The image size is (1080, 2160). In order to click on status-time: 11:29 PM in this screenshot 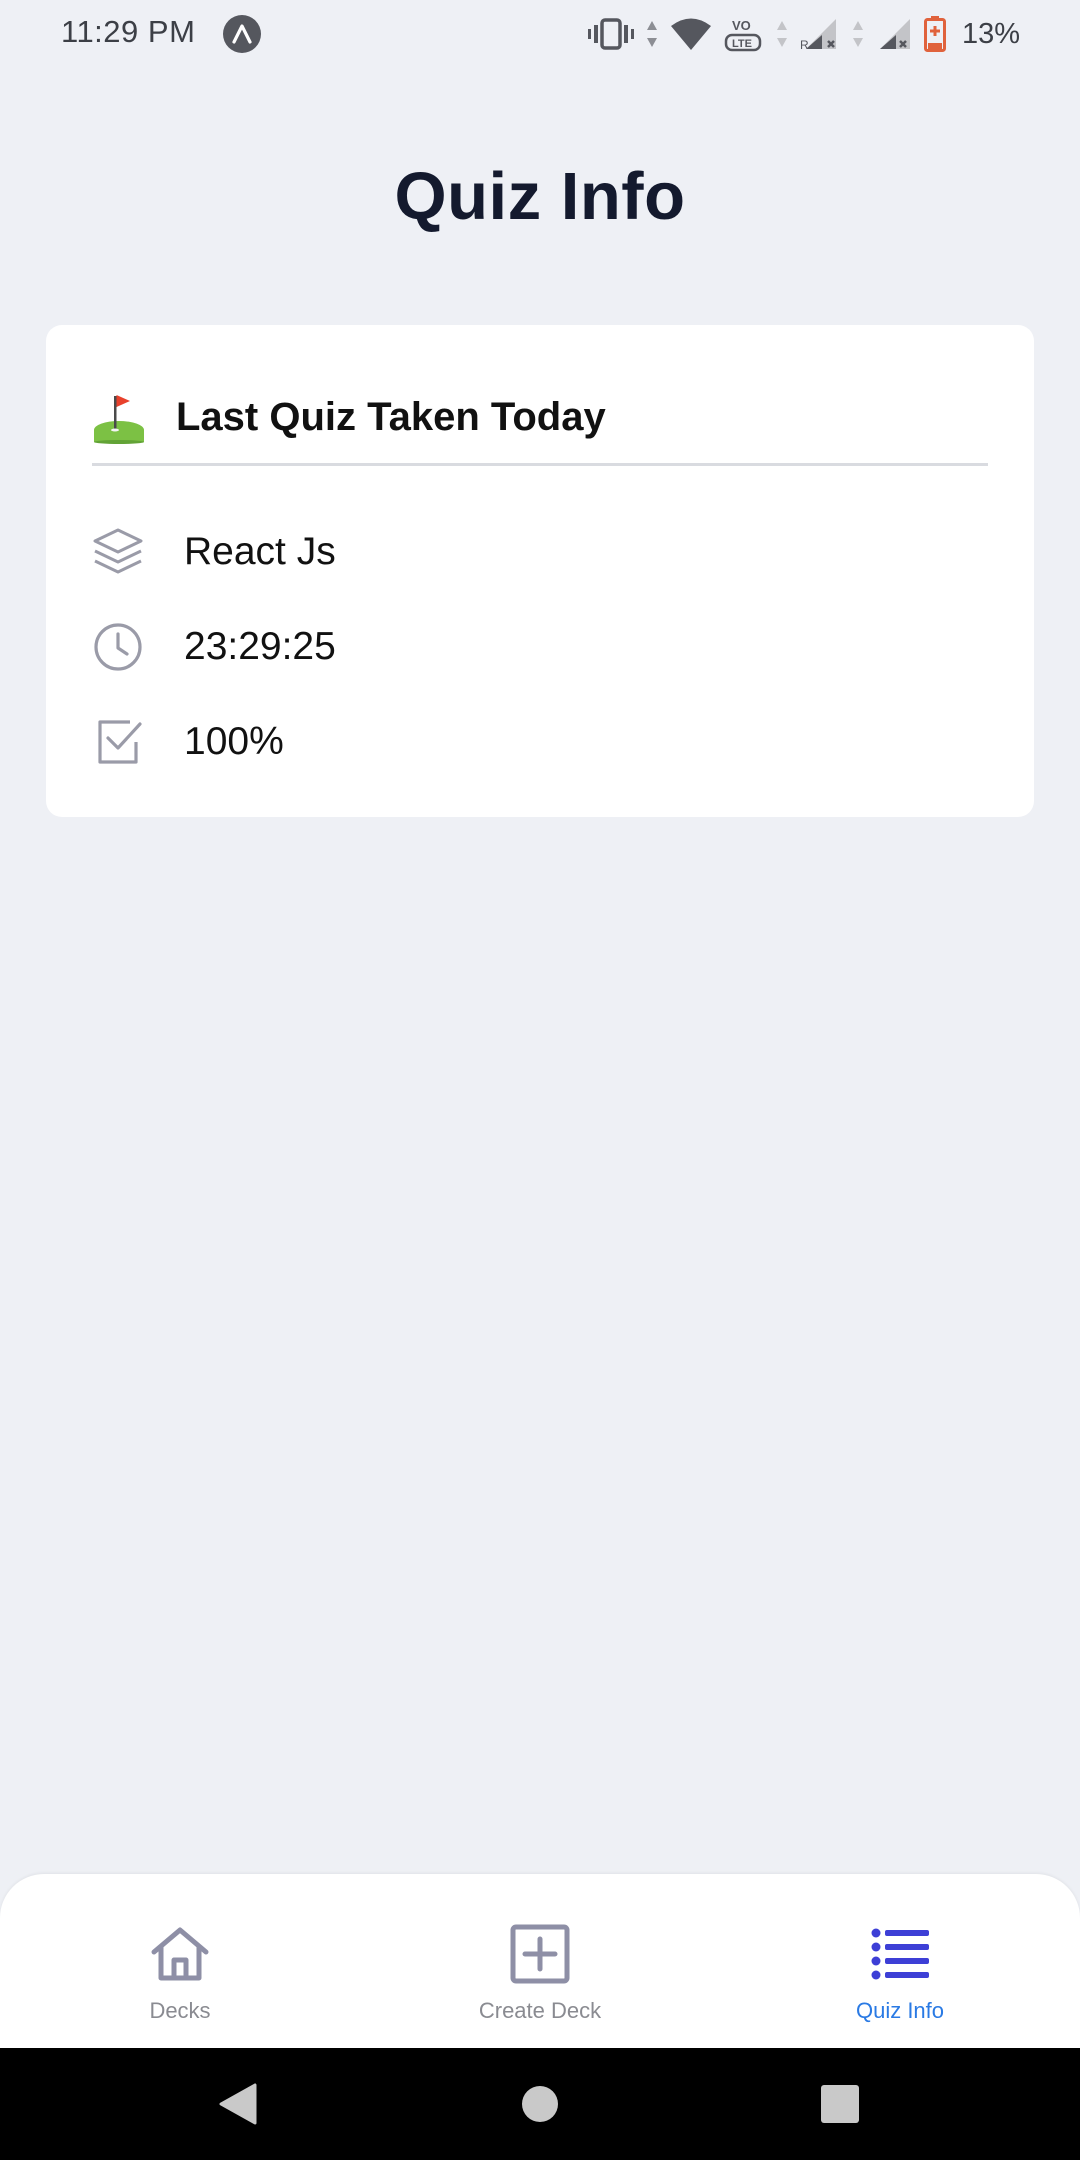, I will do `click(128, 31)`.